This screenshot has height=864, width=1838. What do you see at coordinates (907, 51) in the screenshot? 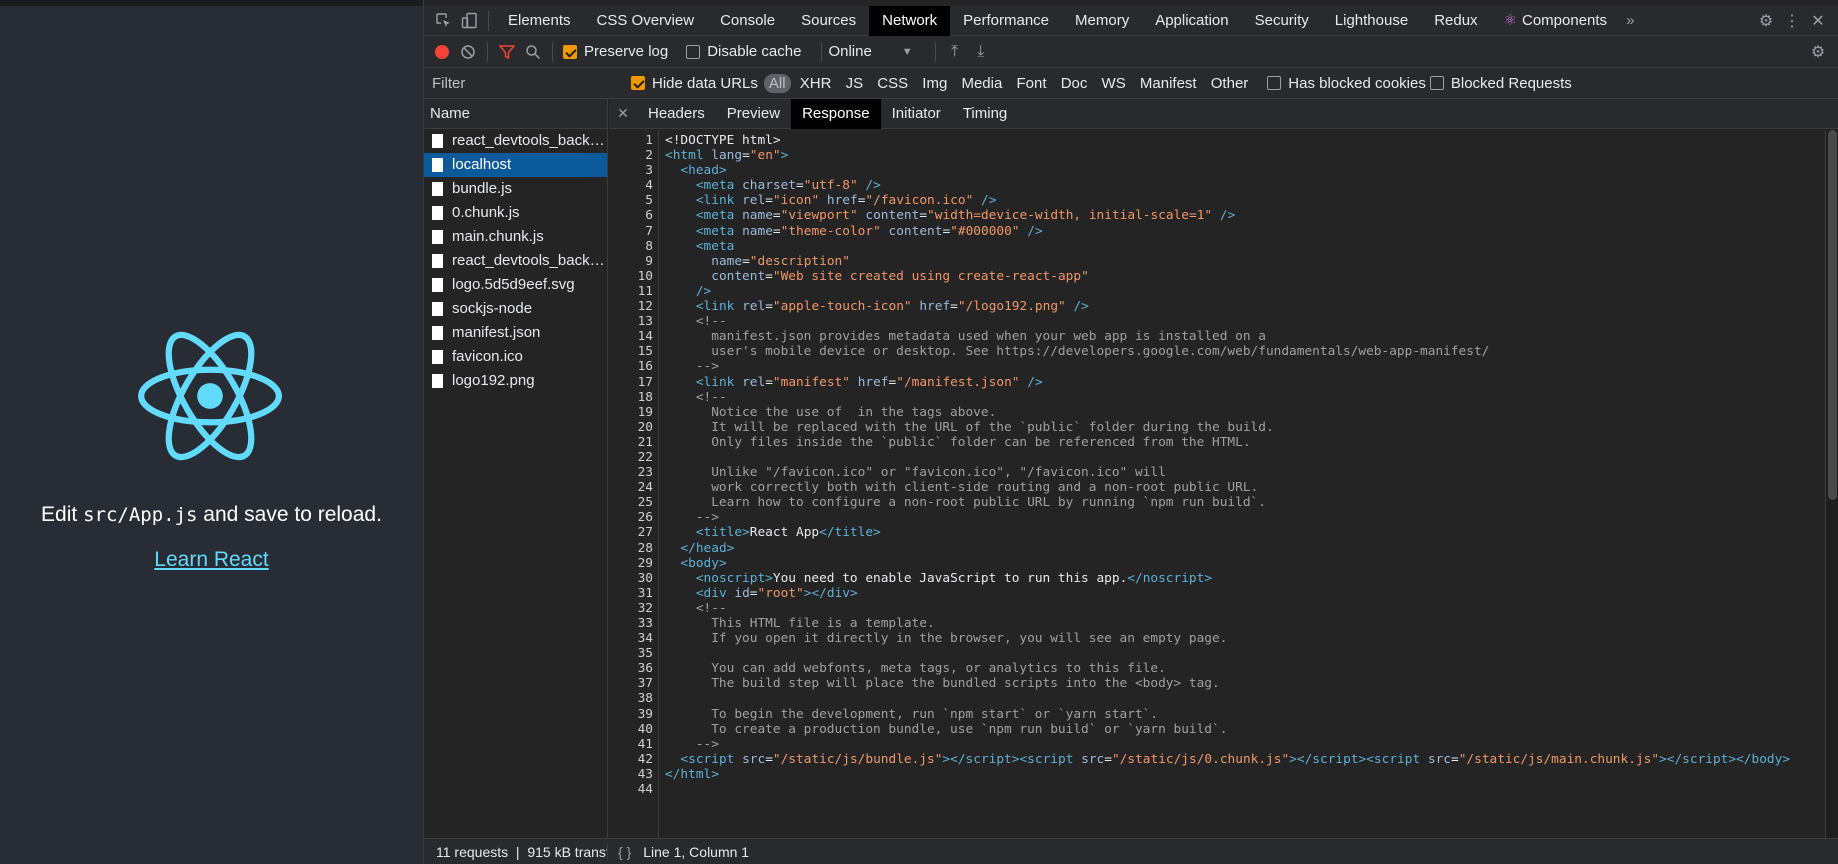
I see `dropdown-arrow-icon: ▼` at bounding box center [907, 51].